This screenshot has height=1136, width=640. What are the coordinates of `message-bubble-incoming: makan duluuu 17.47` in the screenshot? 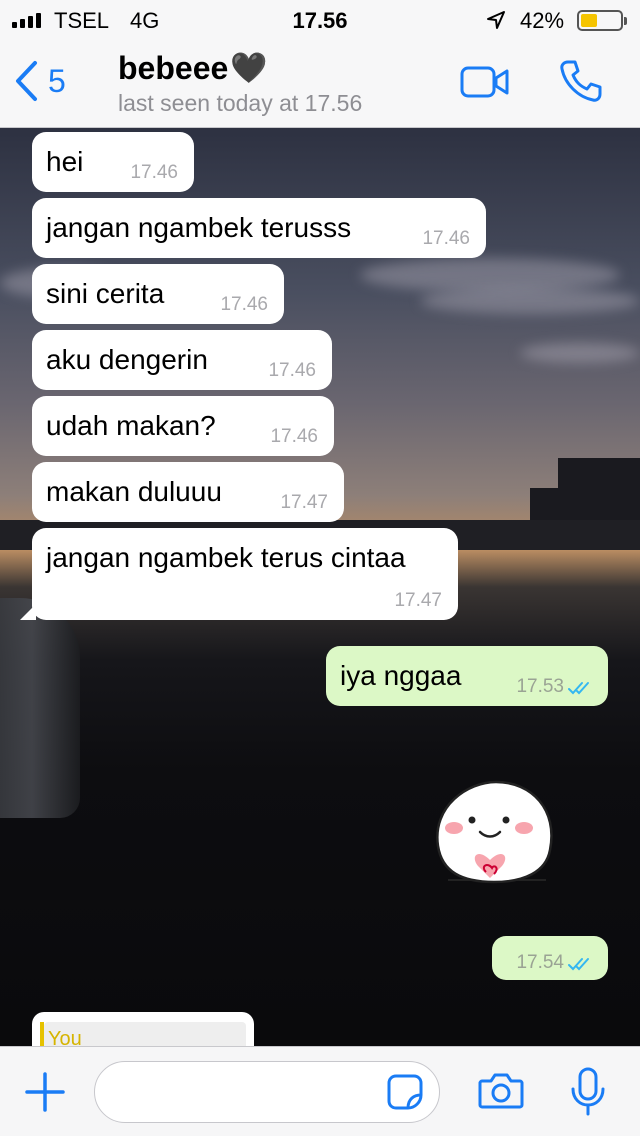 It's located at (188, 492).